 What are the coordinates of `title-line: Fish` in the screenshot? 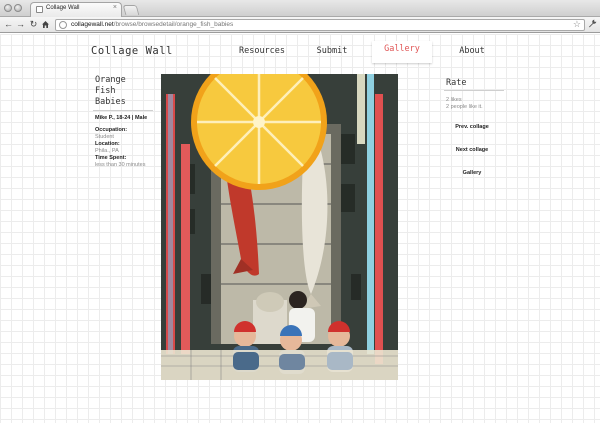 It's located at (105, 91).